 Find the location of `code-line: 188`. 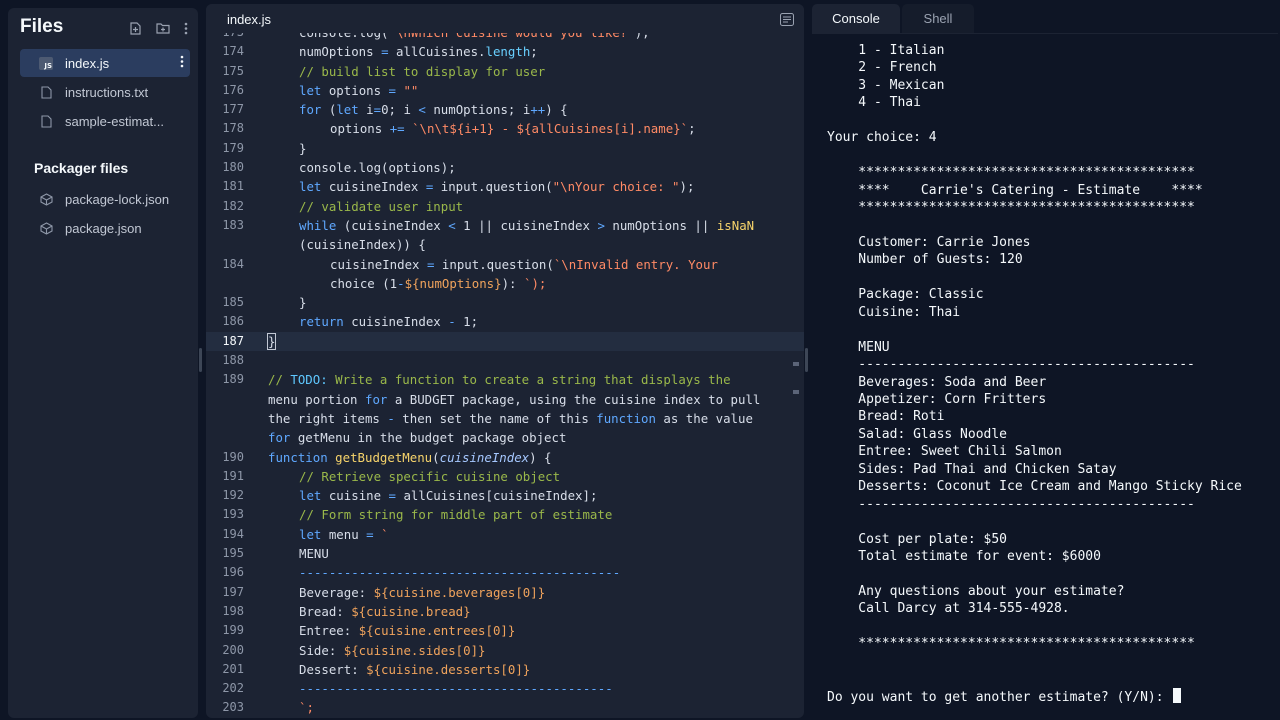

code-line: 188 is located at coordinates (505, 360).